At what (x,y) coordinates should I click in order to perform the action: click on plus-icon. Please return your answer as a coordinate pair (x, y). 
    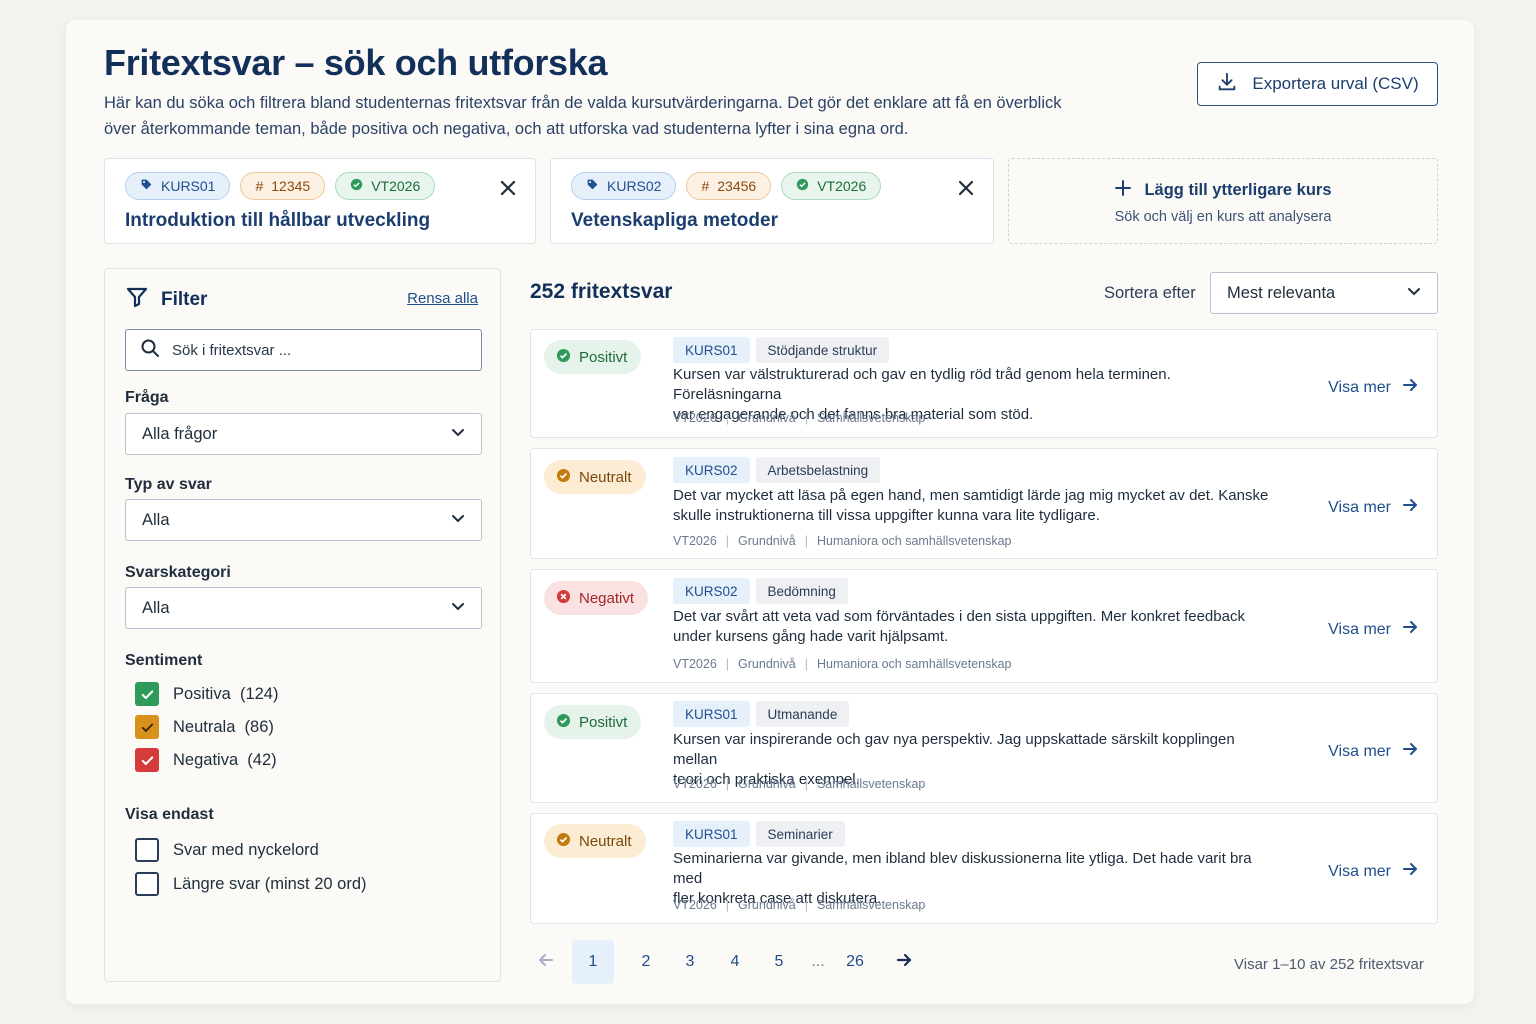
    Looking at the image, I should click on (1123, 190).